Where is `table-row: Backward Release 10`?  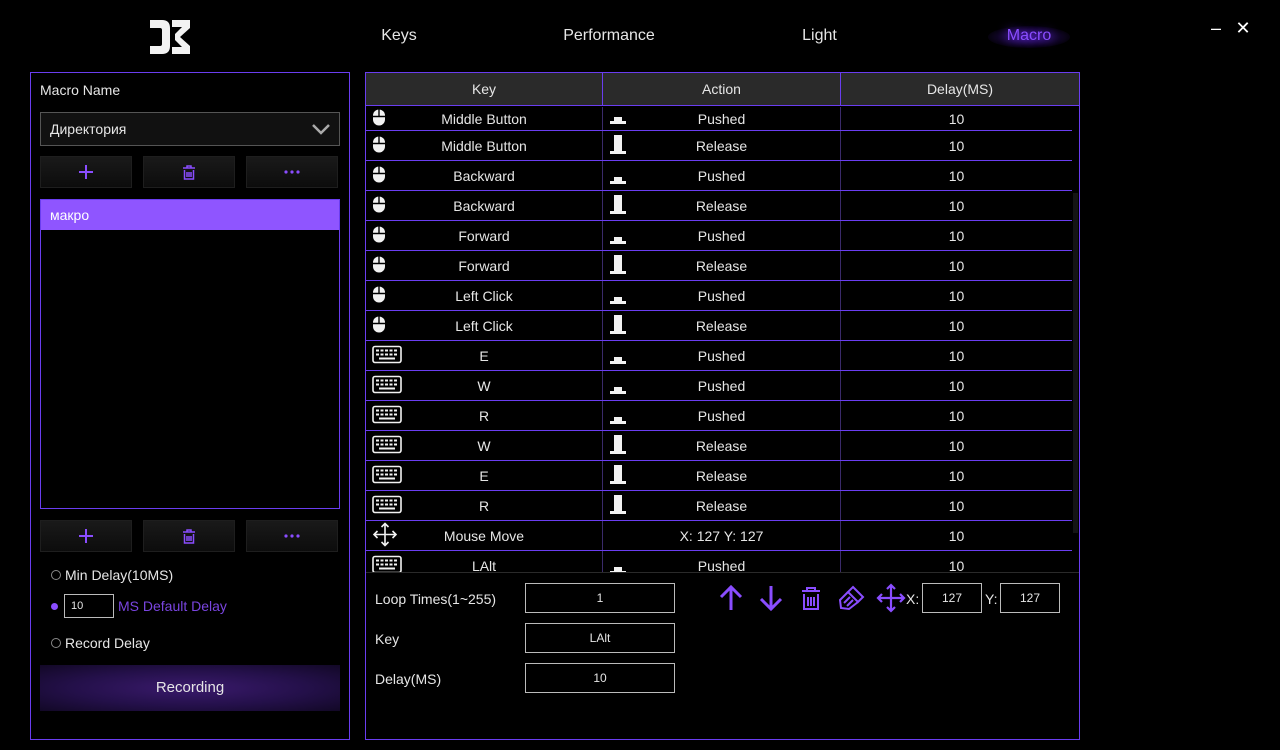
table-row: Backward Release 10 is located at coordinates (719, 206).